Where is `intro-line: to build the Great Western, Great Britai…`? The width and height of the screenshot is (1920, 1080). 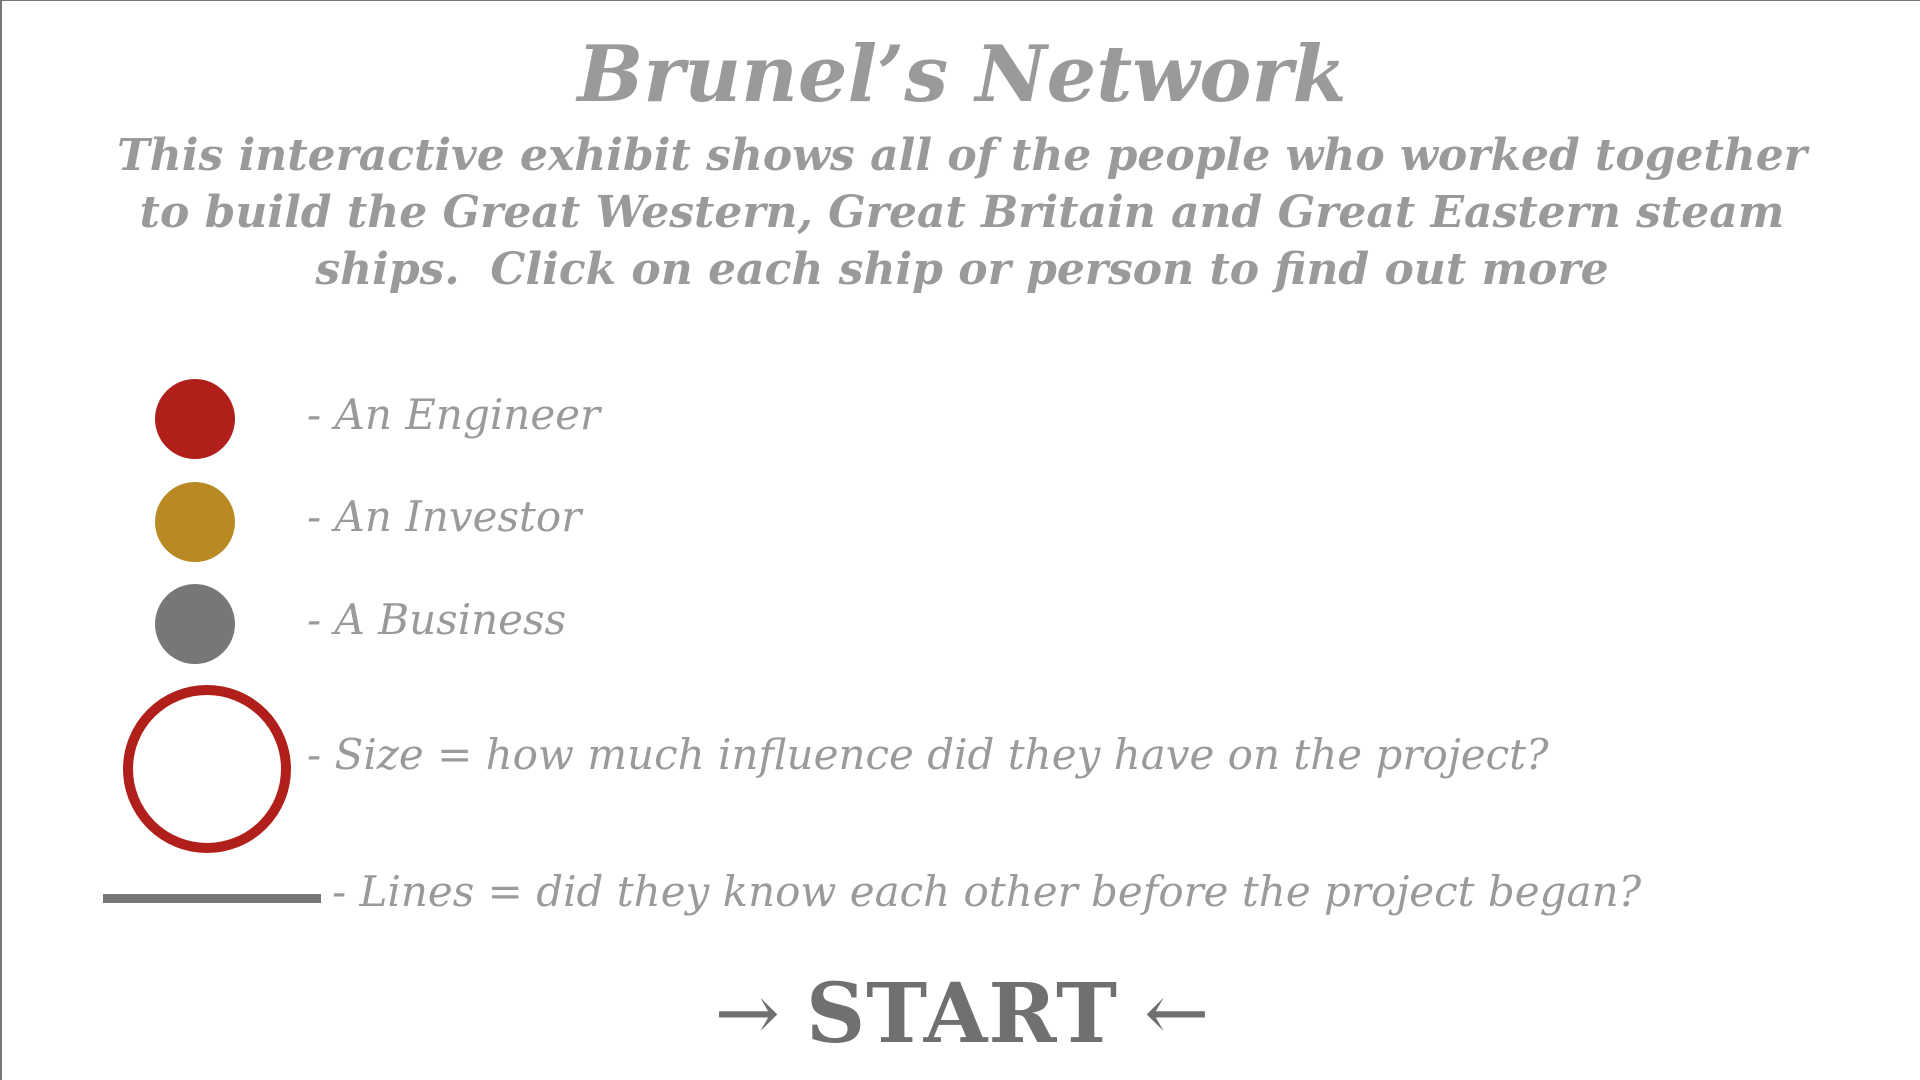
intro-line: to build the Great Western, Great Britai… is located at coordinates (962, 212).